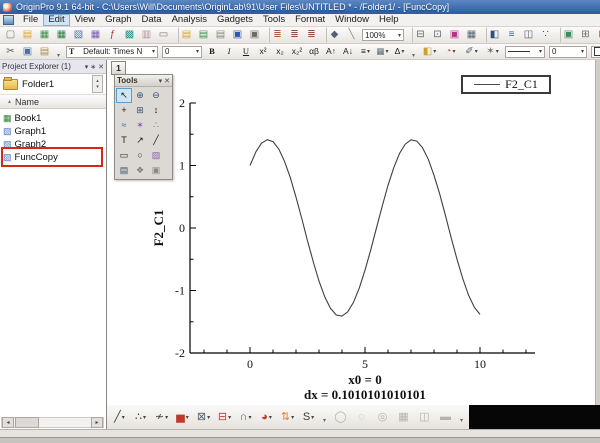 The width and height of the screenshot is (600, 443). What do you see at coordinates (492, 52) in the screenshot?
I see `style-button: ✶ ▾` at bounding box center [492, 52].